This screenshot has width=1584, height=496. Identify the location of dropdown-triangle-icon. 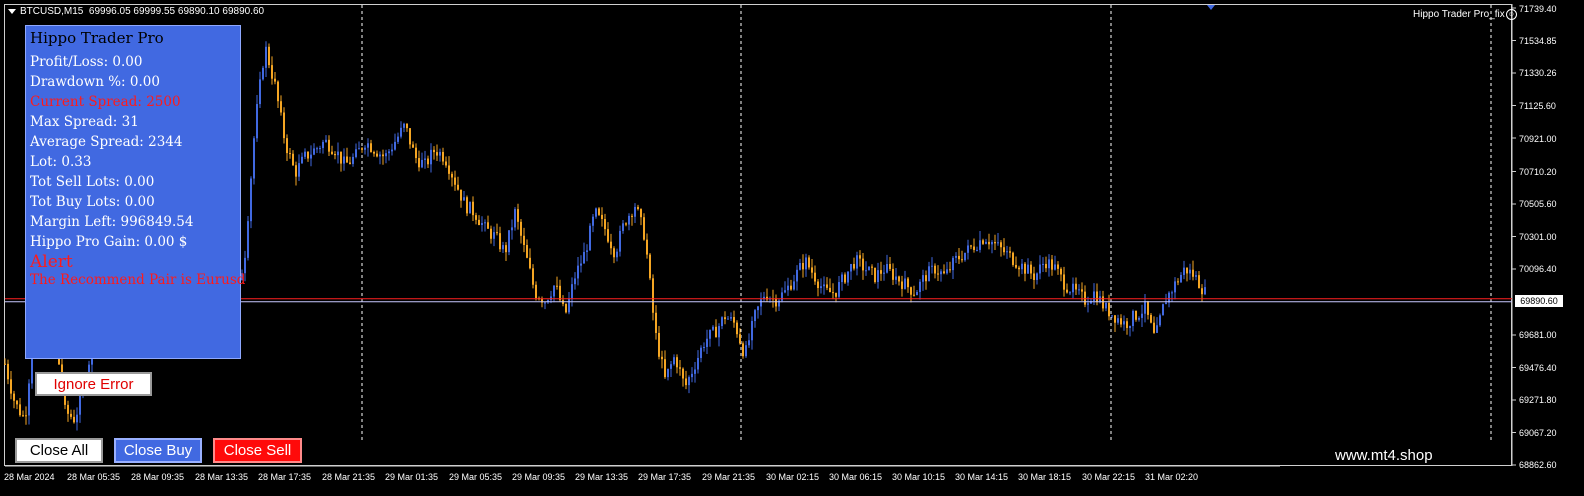
(12, 11).